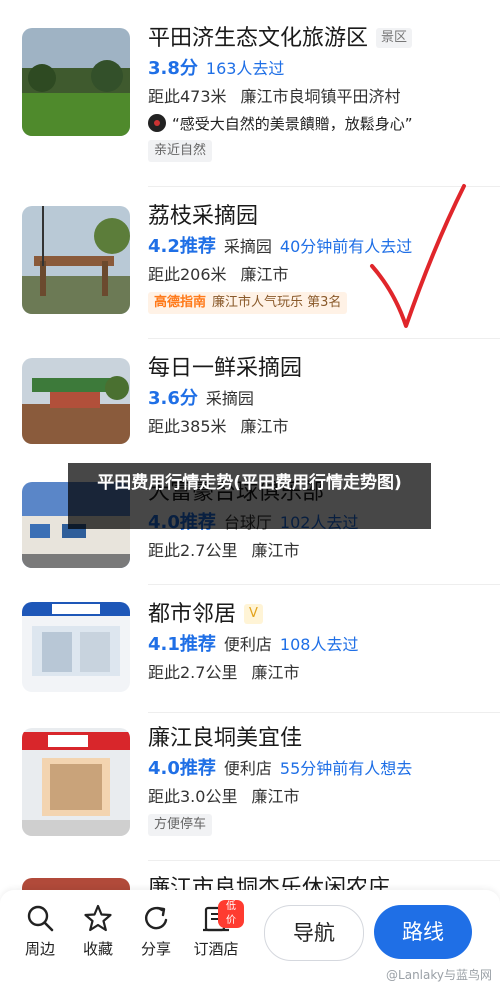 The height and width of the screenshot is (993, 500). Describe the element at coordinates (248, 303) in the screenshot. I see `ranking-badge: 高德指南 廉江市人气玩乐 第3名` at that location.